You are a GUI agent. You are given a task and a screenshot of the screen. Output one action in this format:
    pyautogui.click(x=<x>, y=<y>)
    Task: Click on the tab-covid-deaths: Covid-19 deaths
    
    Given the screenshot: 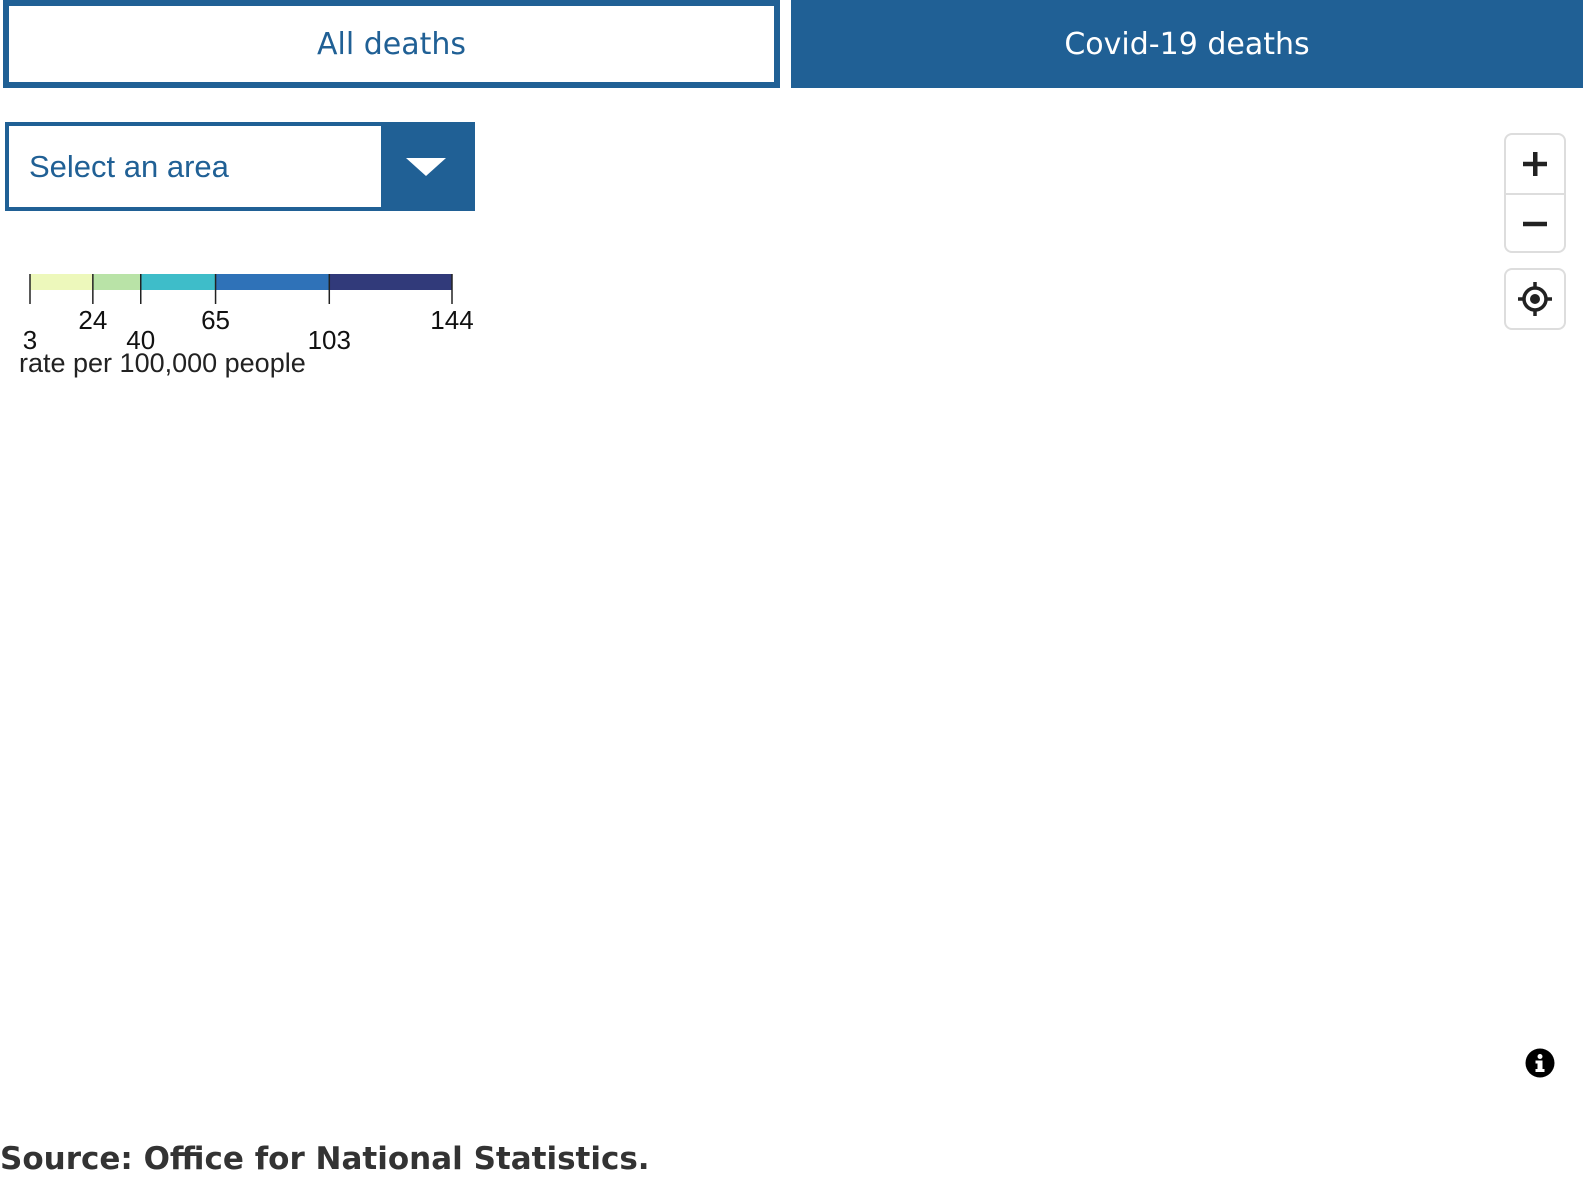 What is the action you would take?
    pyautogui.click(x=1187, y=44)
    